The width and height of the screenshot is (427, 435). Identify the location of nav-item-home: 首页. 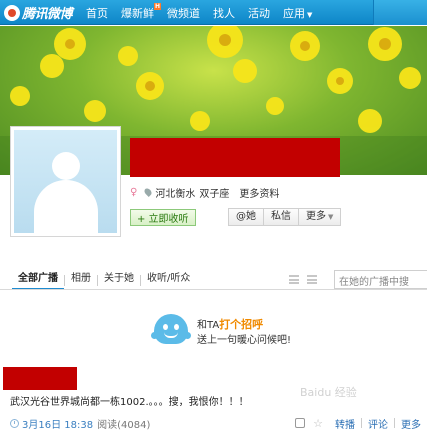
(97, 13).